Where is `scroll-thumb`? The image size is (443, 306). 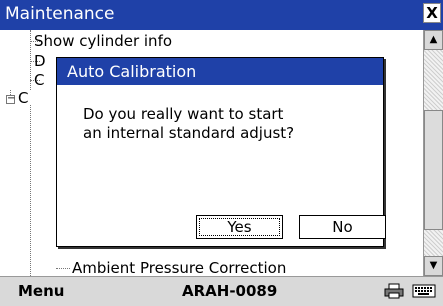
scroll-thumb is located at coordinates (433, 170).